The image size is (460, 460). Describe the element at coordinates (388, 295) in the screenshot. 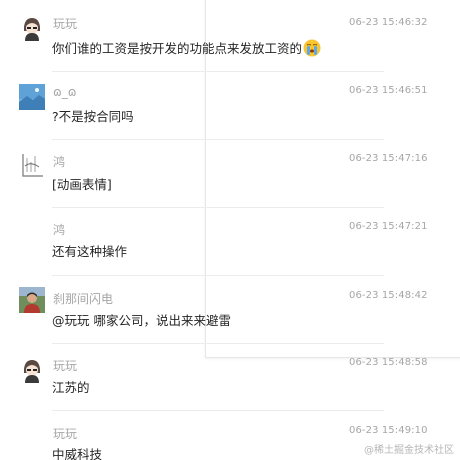

I see `message-time: 06-23 15:48:42` at that location.